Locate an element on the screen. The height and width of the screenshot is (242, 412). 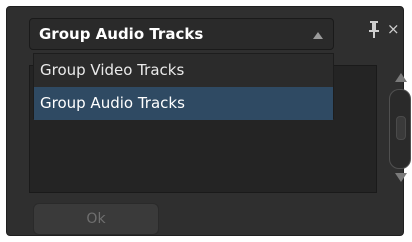
scroll-down-arrow-icon is located at coordinates (401, 177).